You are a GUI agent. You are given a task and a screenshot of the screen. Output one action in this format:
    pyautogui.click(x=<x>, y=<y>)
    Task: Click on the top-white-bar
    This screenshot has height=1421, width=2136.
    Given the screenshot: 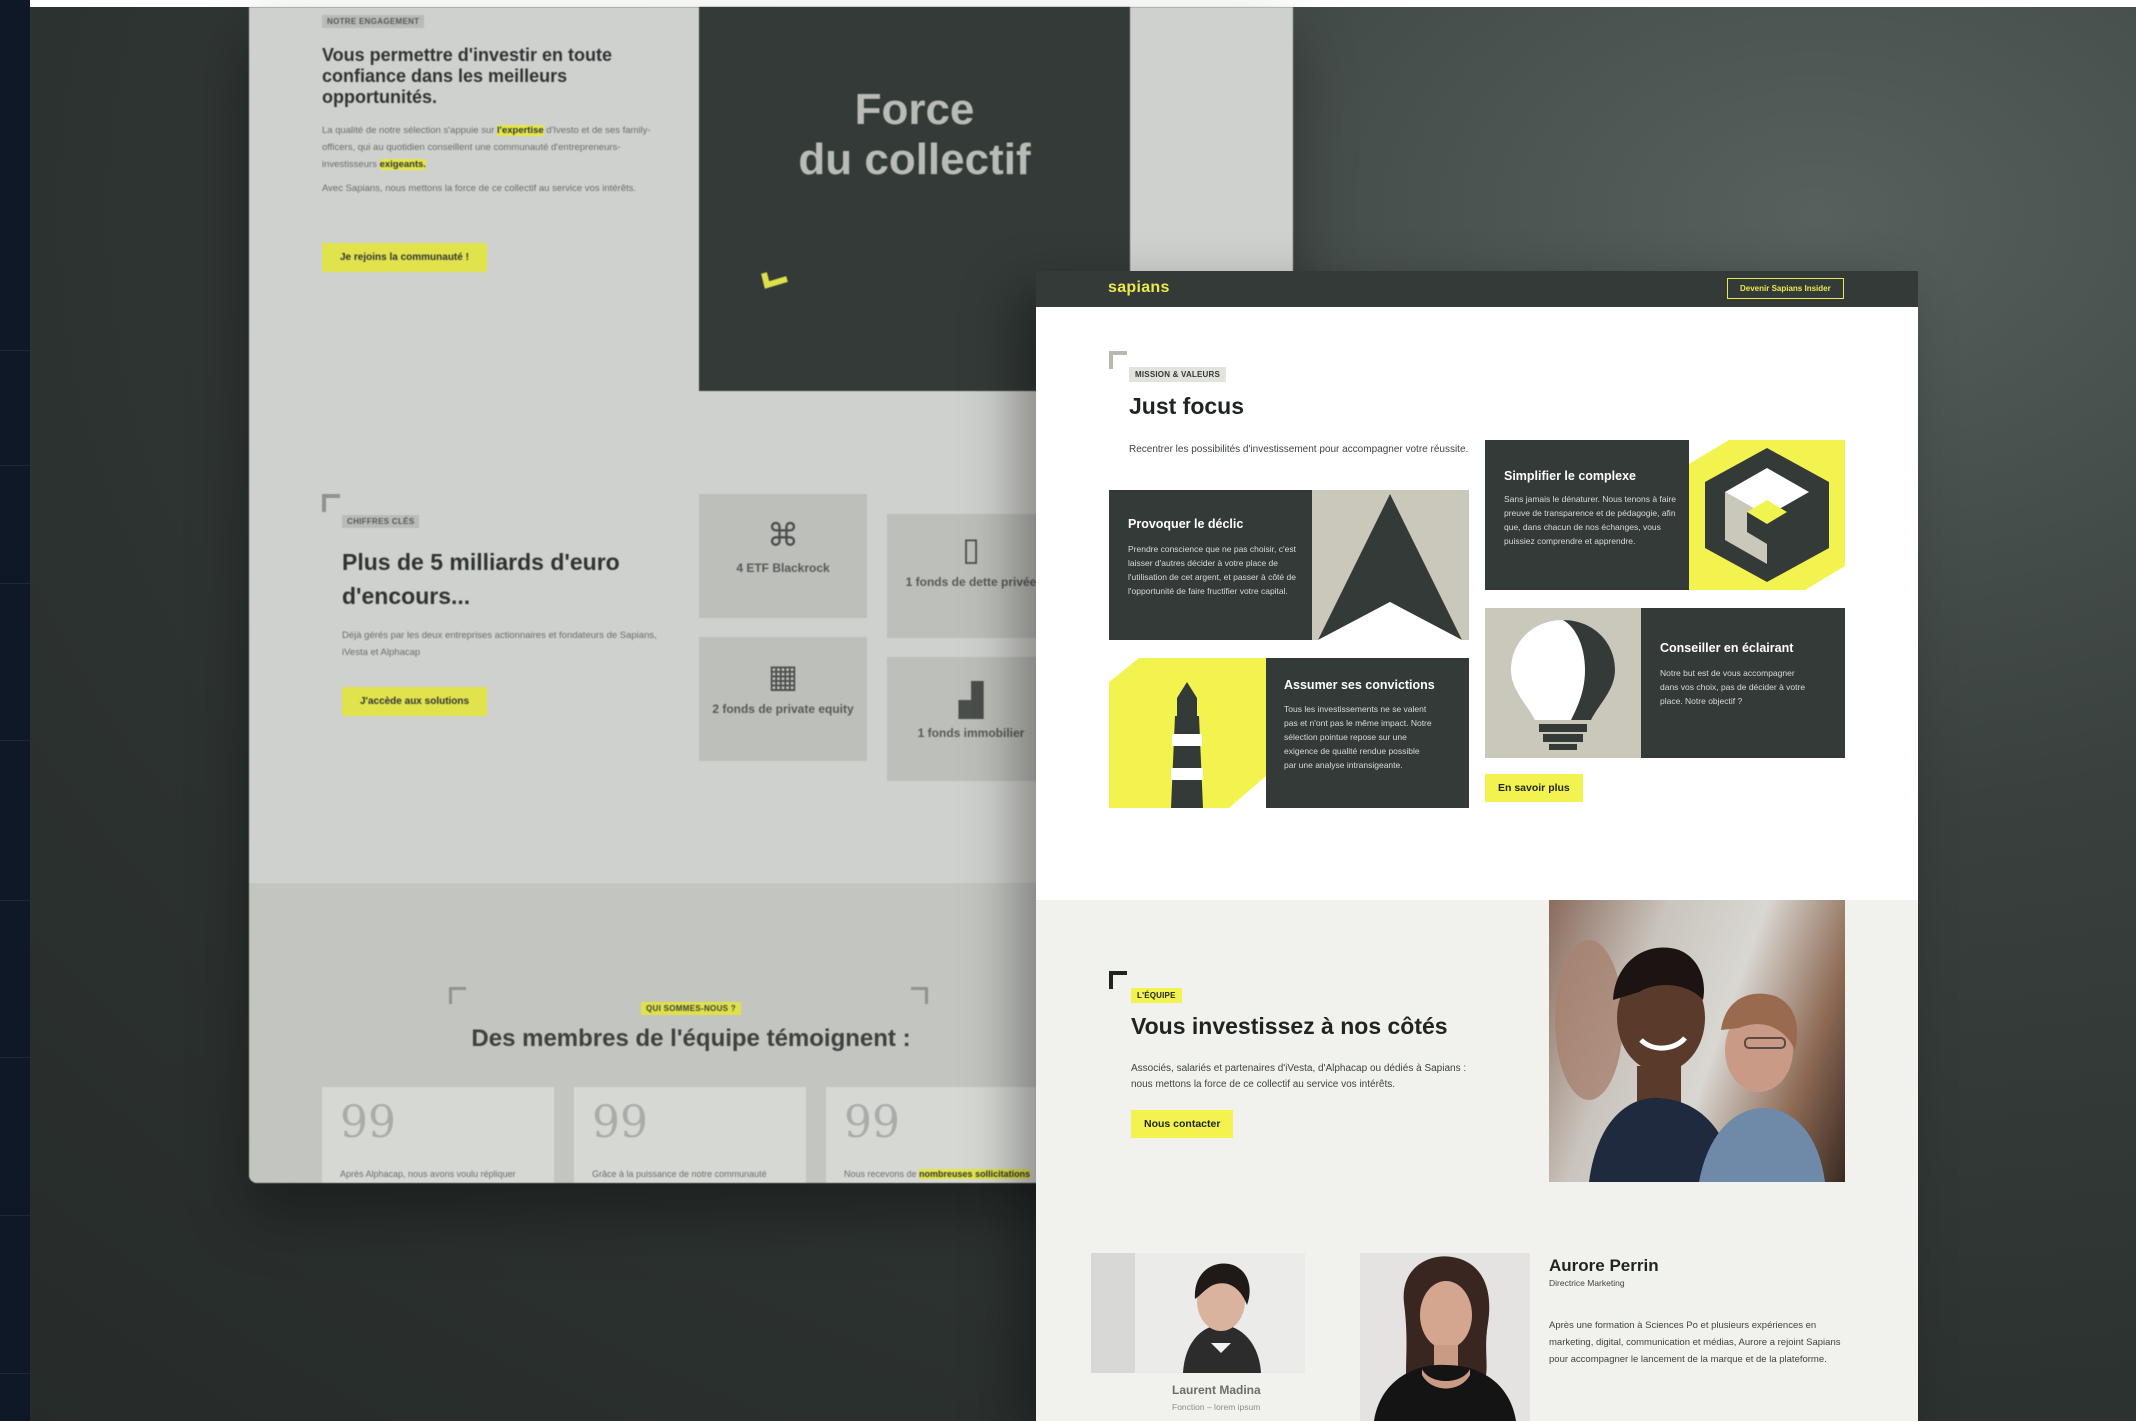 What is the action you would take?
    pyautogui.click(x=1083, y=3)
    